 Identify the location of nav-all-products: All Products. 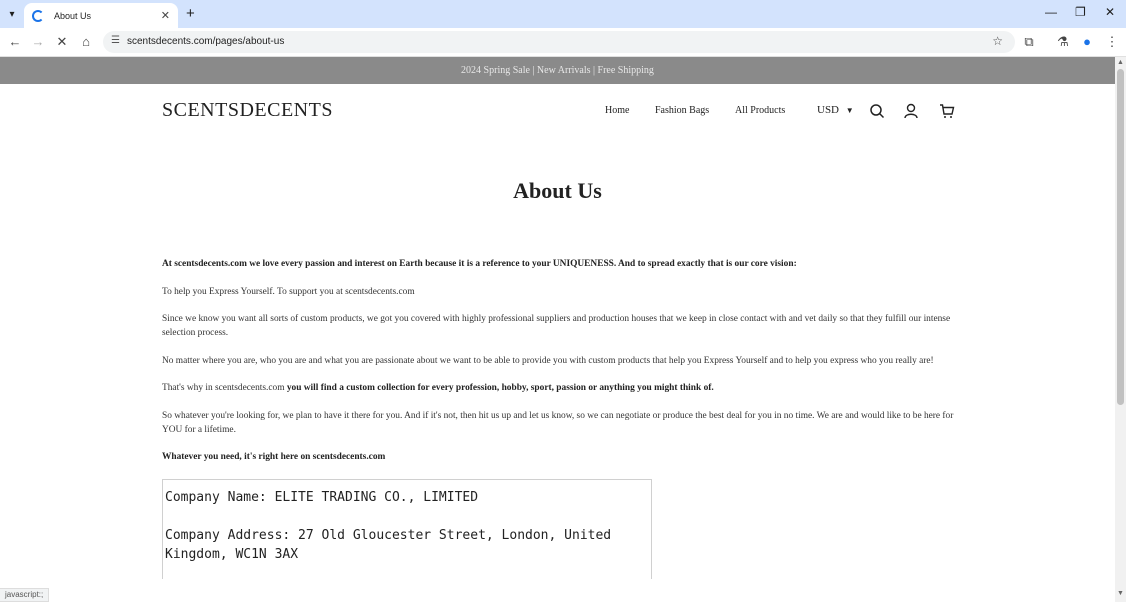
(760, 110).